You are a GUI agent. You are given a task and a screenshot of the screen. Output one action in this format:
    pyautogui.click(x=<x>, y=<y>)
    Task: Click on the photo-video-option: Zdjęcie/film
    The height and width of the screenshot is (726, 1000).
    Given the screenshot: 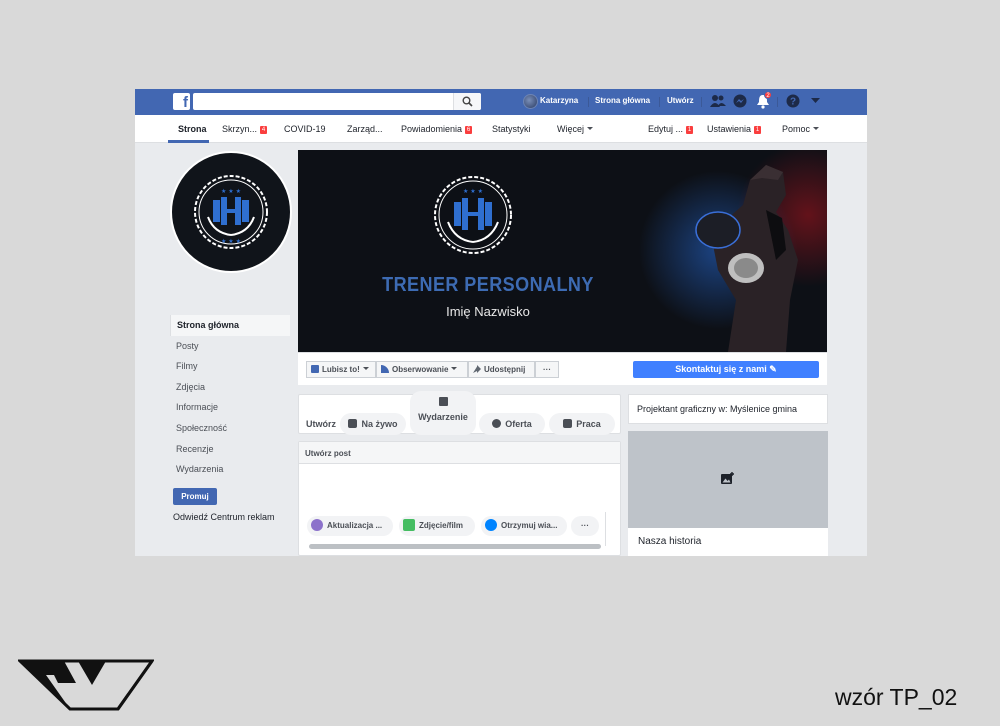 What is the action you would take?
    pyautogui.click(x=437, y=526)
    